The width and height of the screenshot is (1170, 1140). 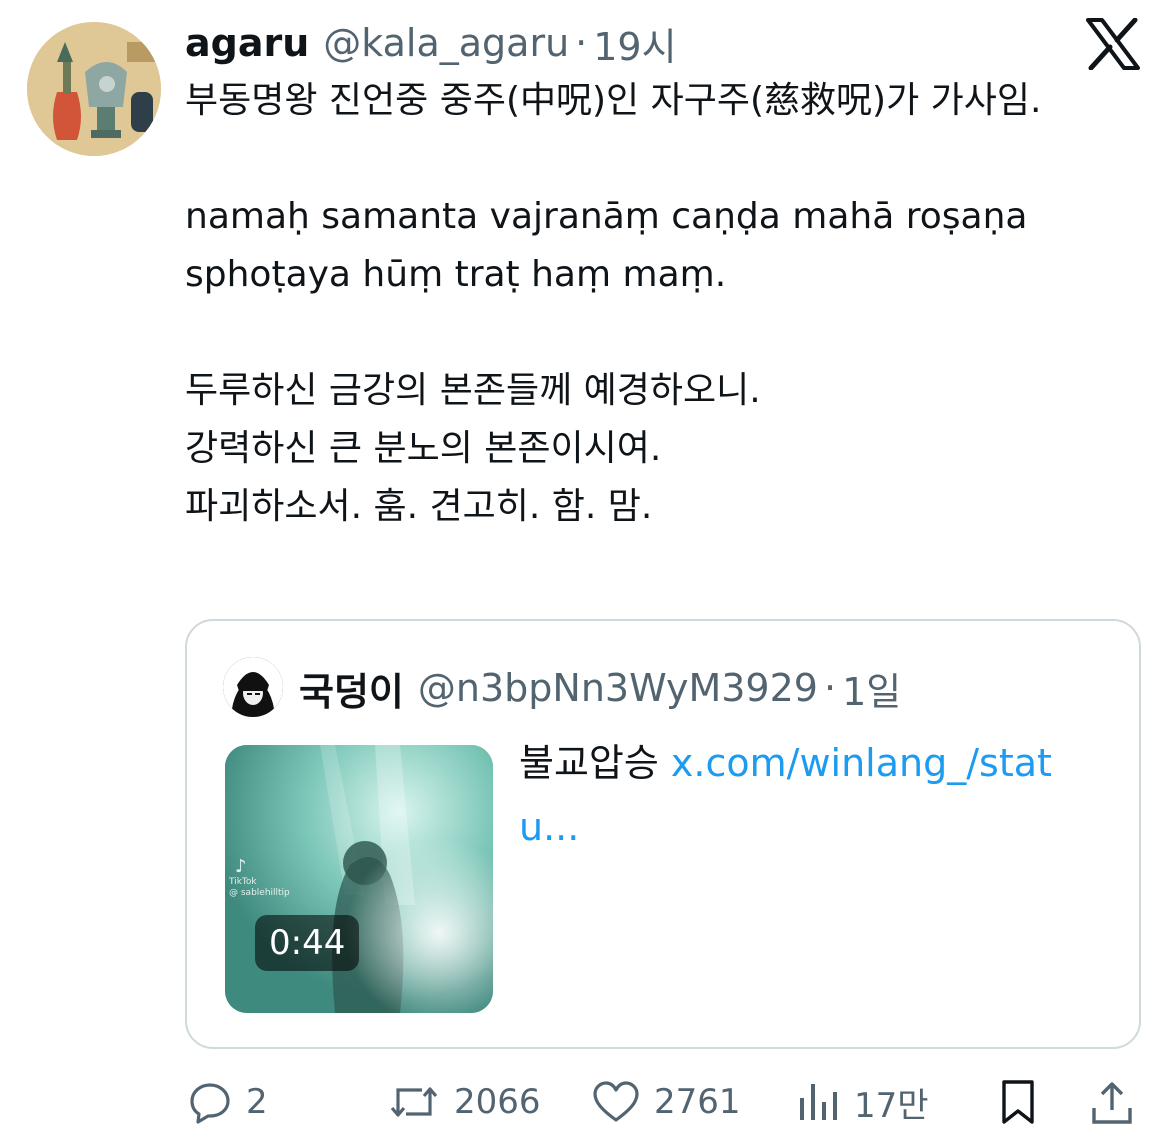 What do you see at coordinates (243, 882) in the screenshot?
I see `tiktok-watermark-brand: TikTok` at bounding box center [243, 882].